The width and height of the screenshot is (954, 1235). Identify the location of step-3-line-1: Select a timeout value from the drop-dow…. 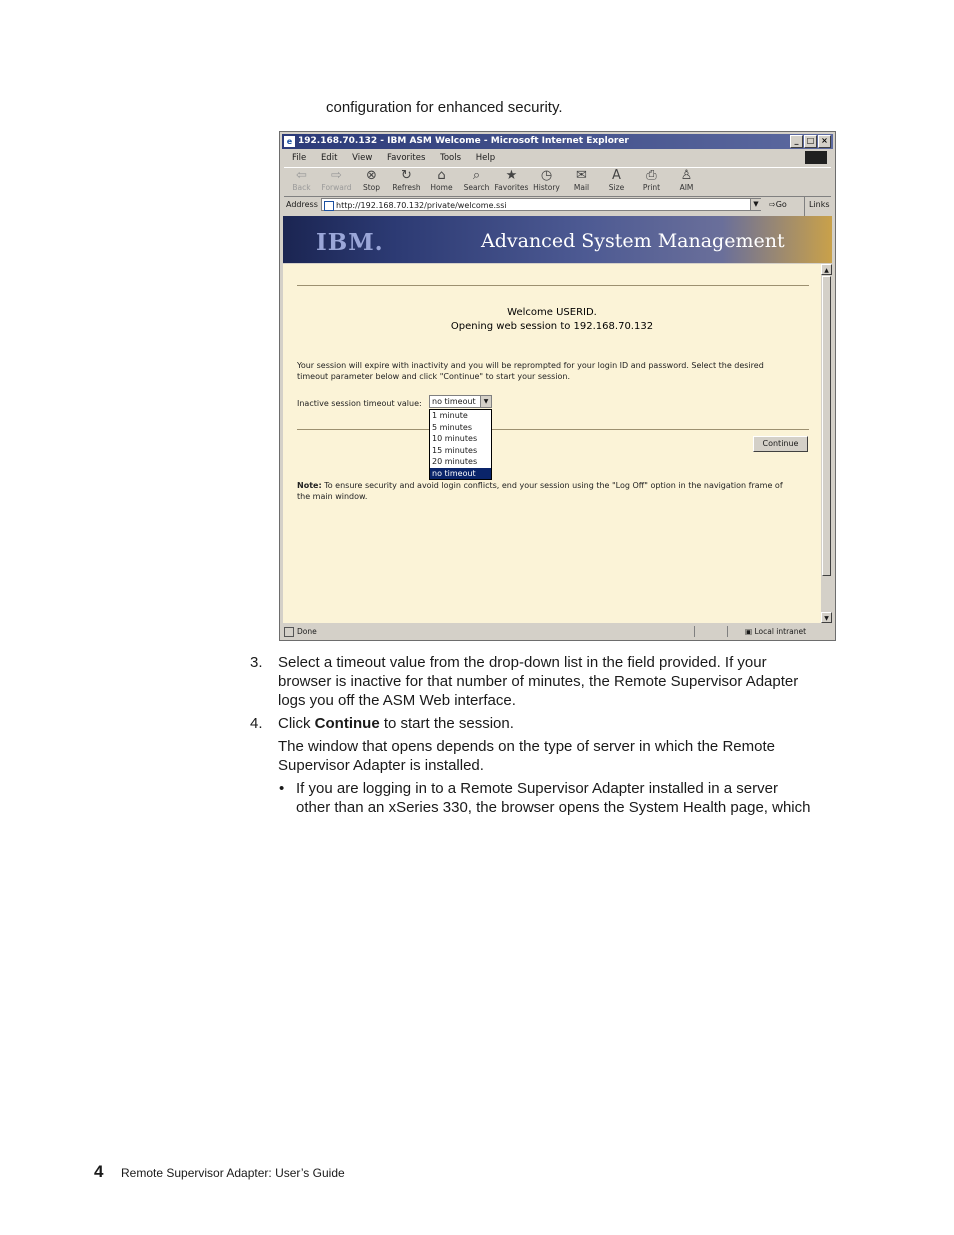
(522, 662).